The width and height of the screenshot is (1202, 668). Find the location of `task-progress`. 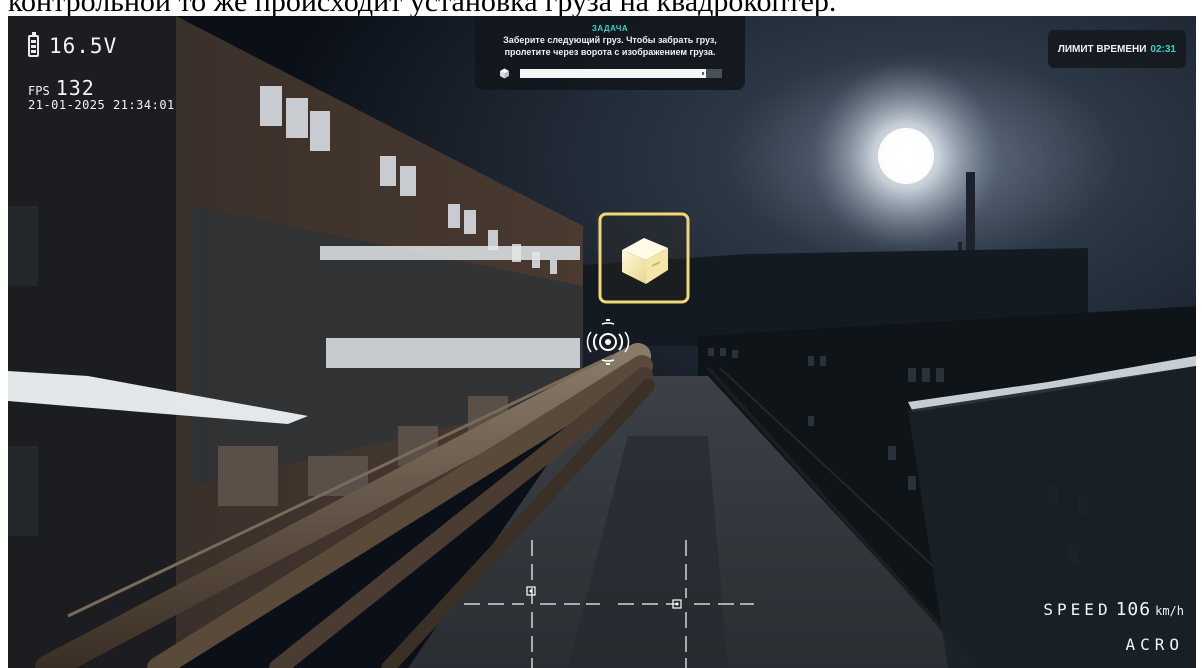

task-progress is located at coordinates (610, 73).